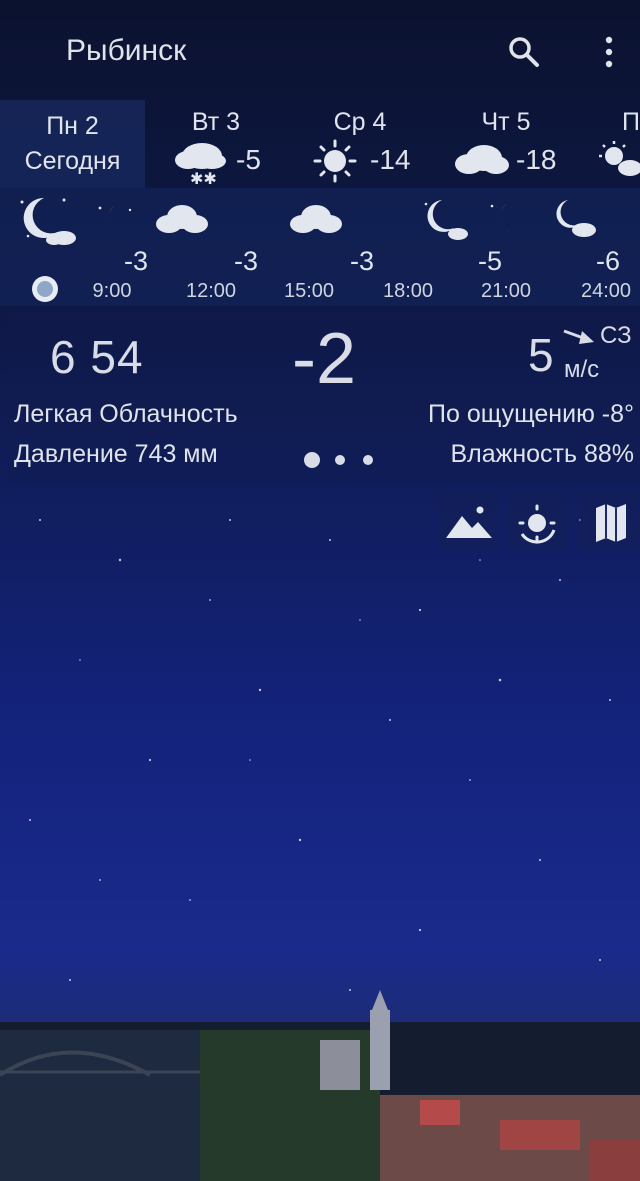  What do you see at coordinates (360, 122) in the screenshot?
I see `day-name: Ср 4` at bounding box center [360, 122].